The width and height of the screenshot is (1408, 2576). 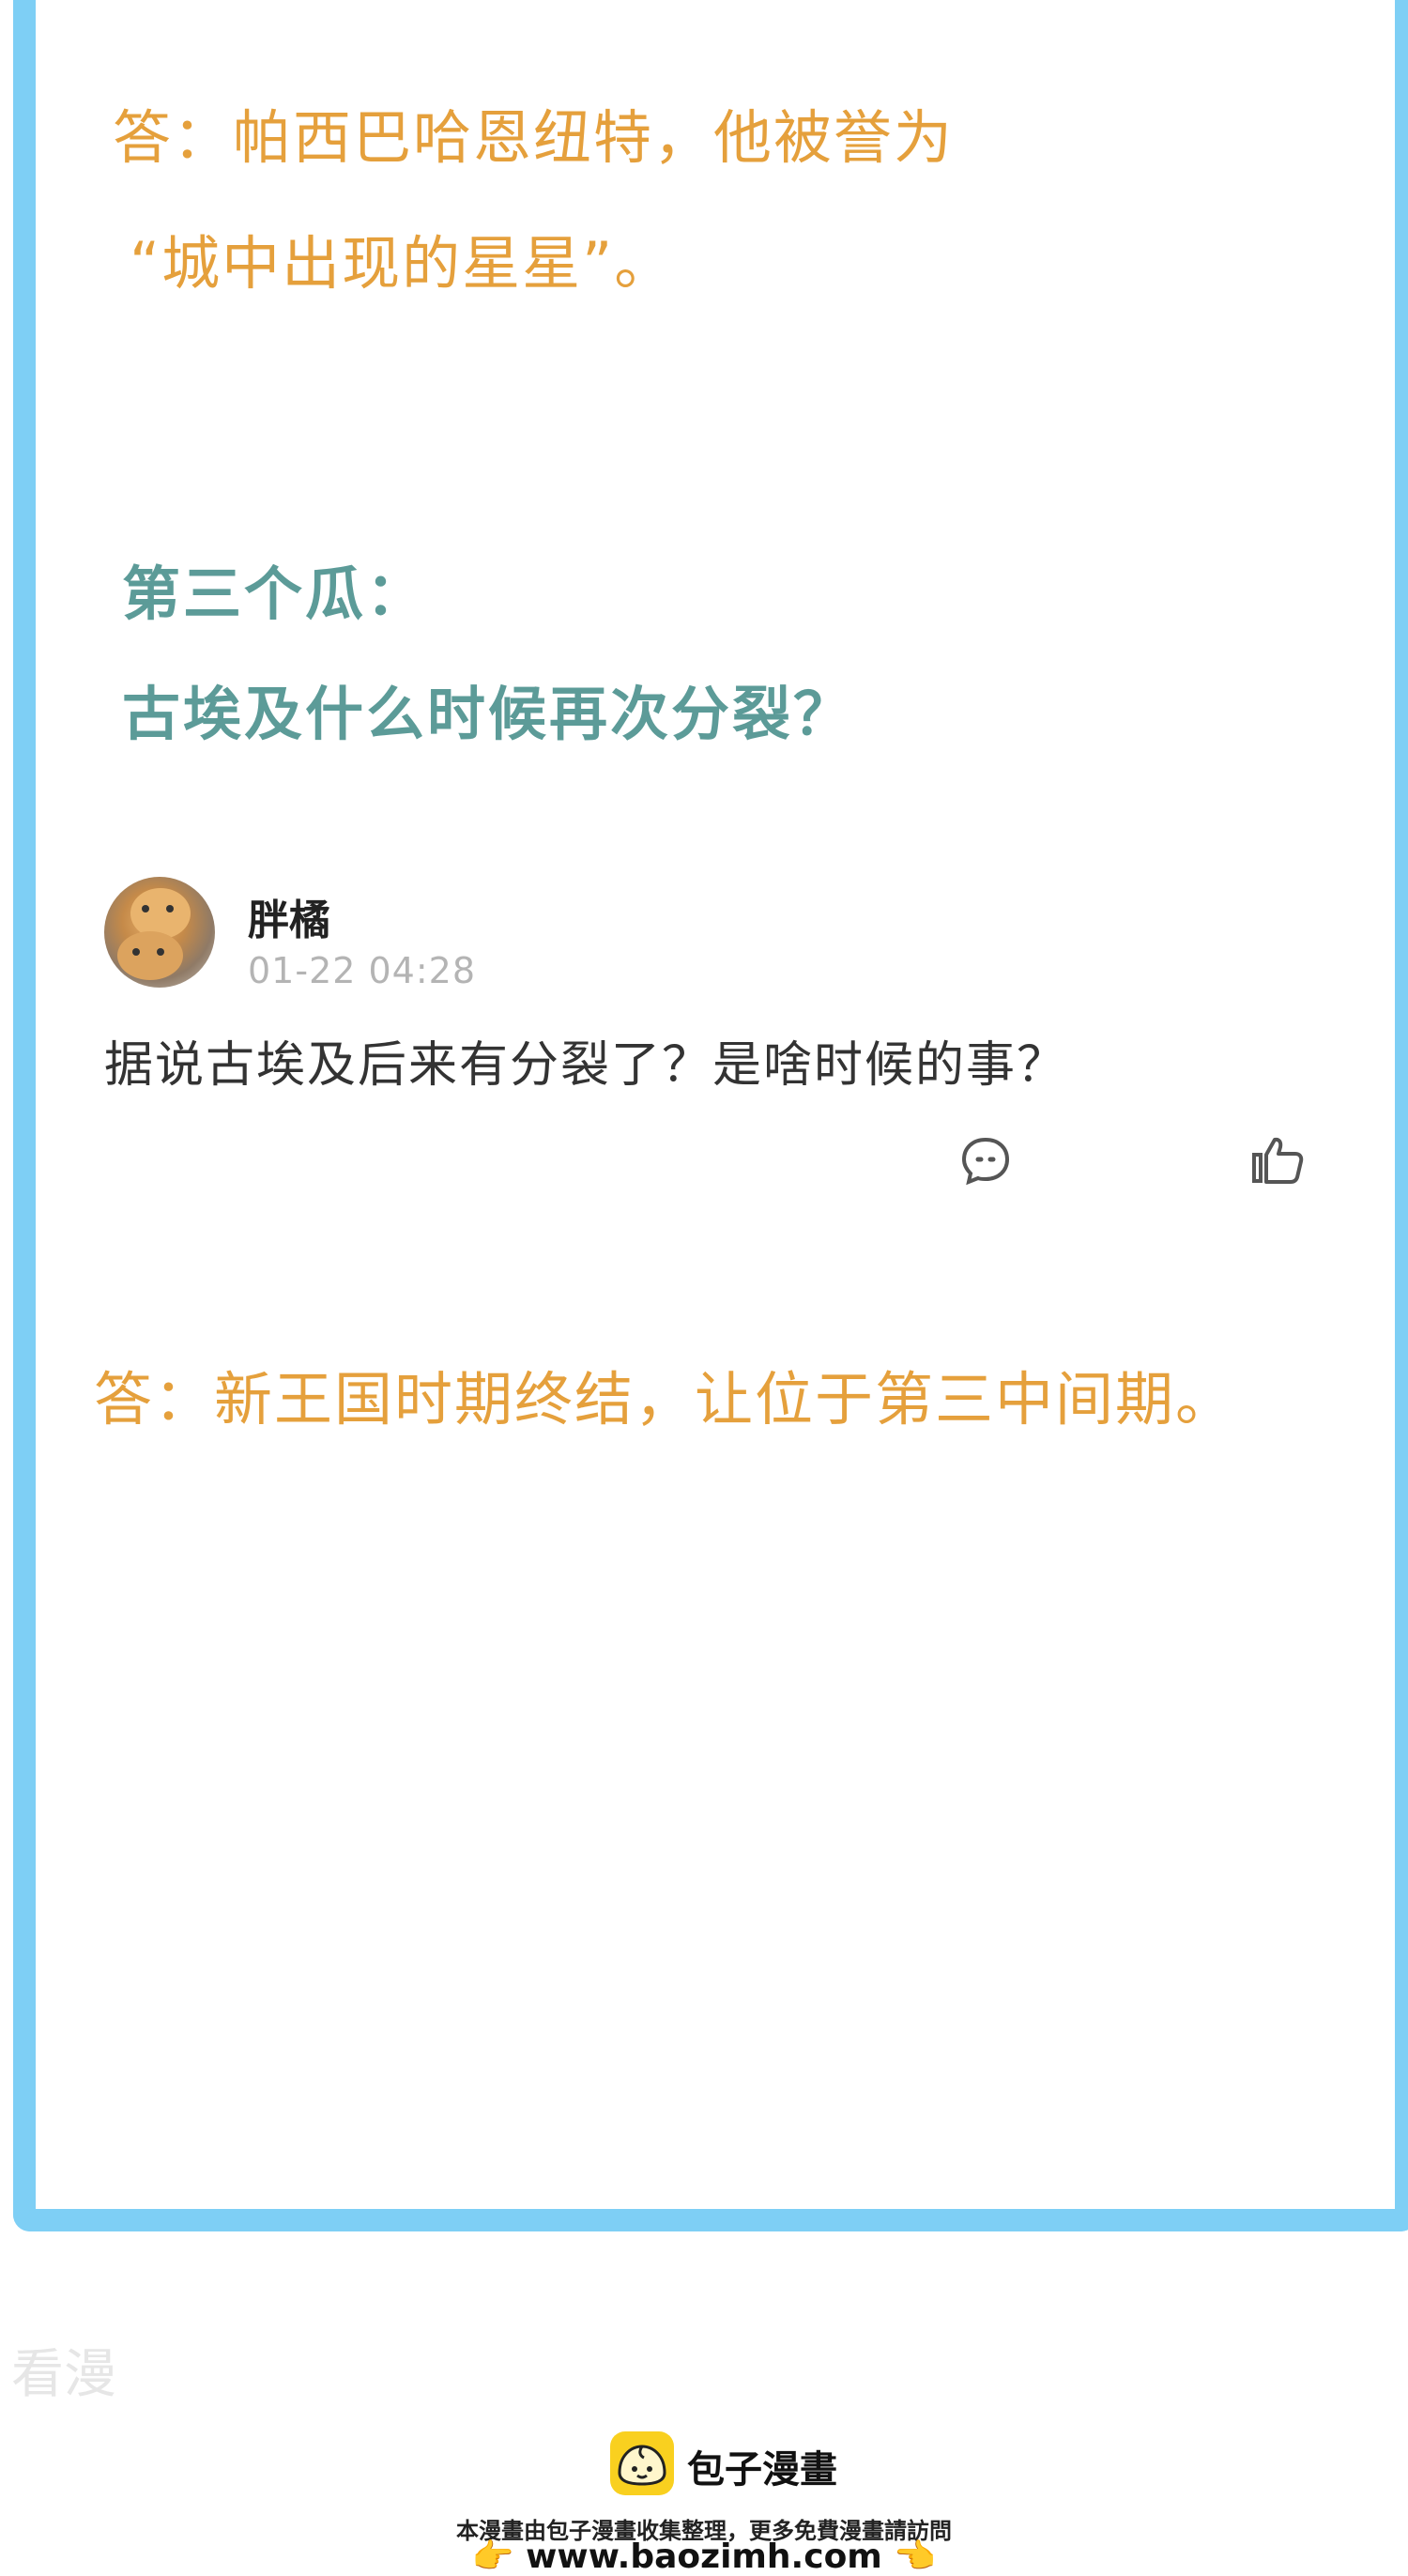 I want to click on thumbs-up-icon, so click(x=1277, y=1162).